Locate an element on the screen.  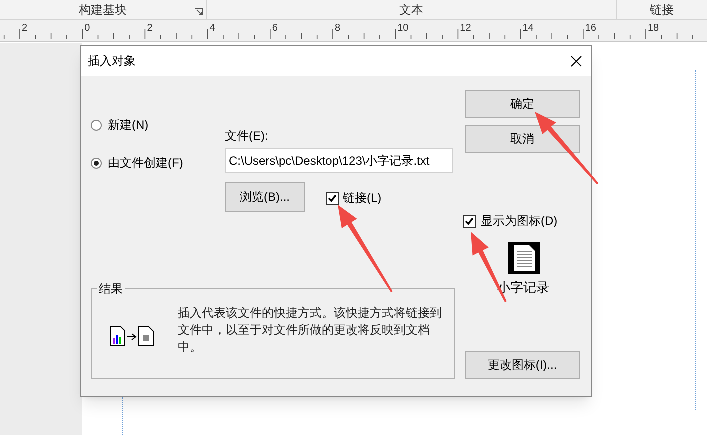
ruler-number: 10 is located at coordinates (403, 28).